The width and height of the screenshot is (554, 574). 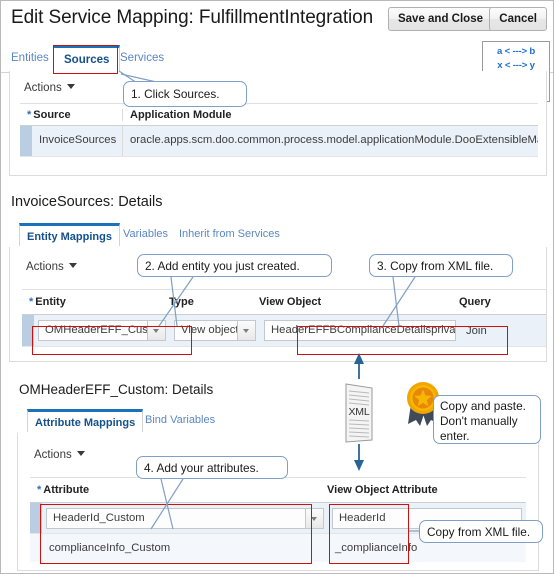 What do you see at coordinates (47, 302) in the screenshot?
I see `column-header-entity: * Entity` at bounding box center [47, 302].